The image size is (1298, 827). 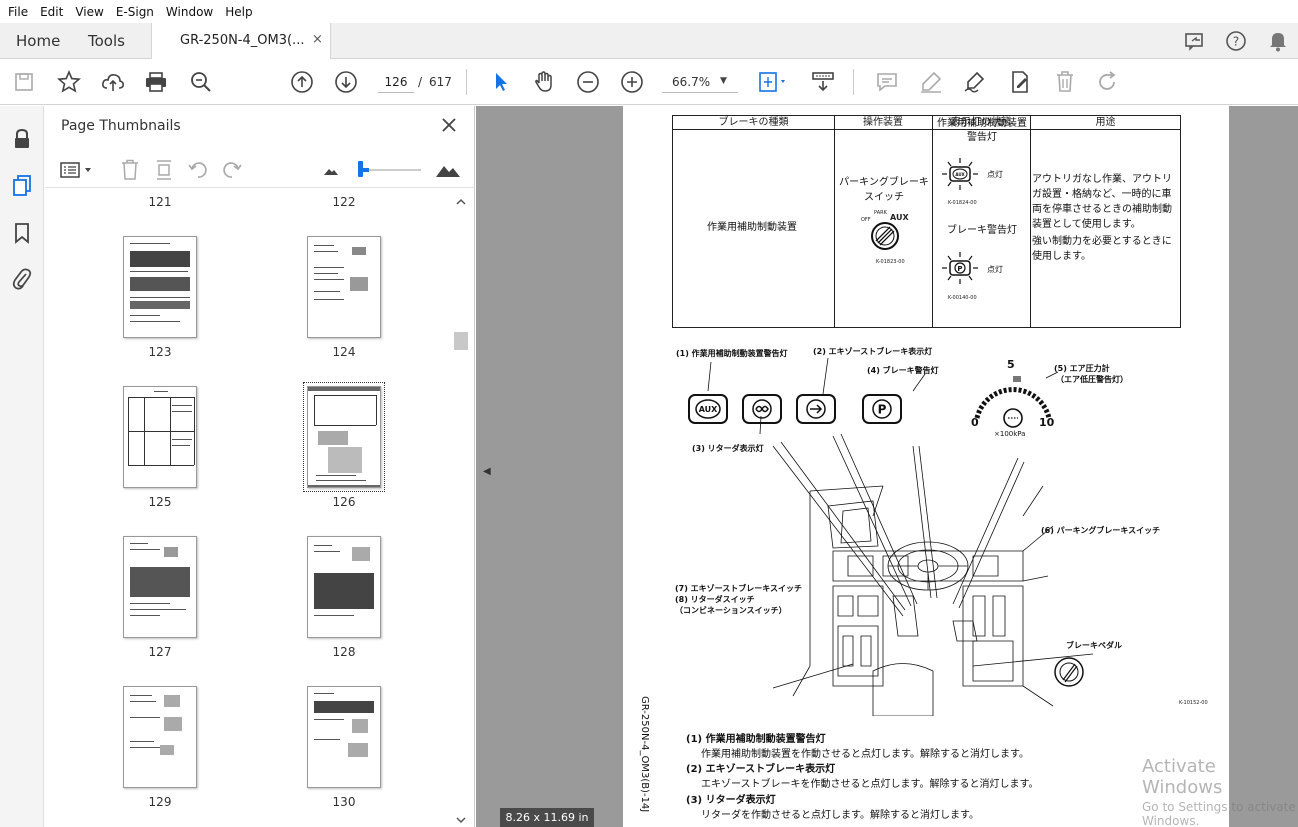 What do you see at coordinates (113, 82) in the screenshot?
I see `upload-cloud-icon` at bounding box center [113, 82].